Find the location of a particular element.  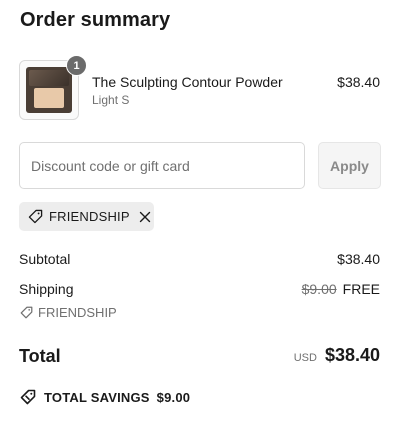

shipping-label: Shipping is located at coordinates (46, 289).